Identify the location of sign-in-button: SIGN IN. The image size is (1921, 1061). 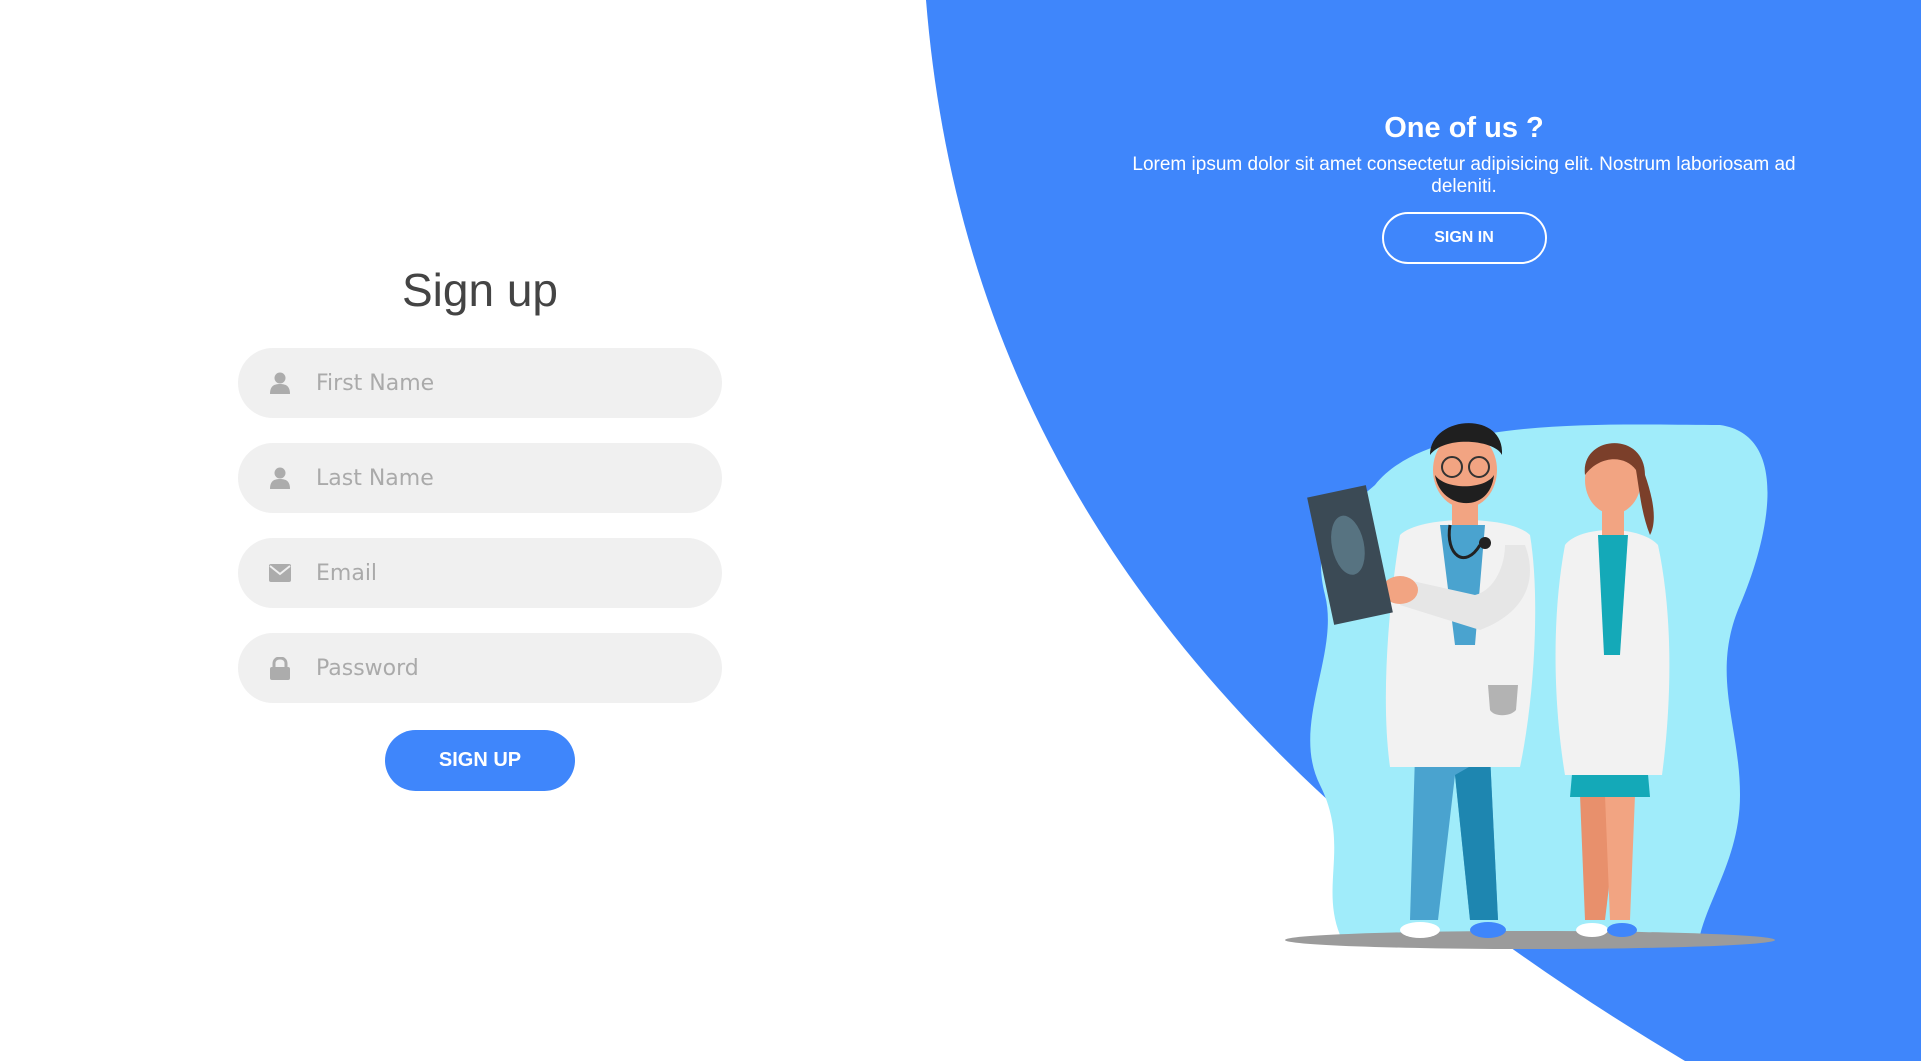
(1464, 238).